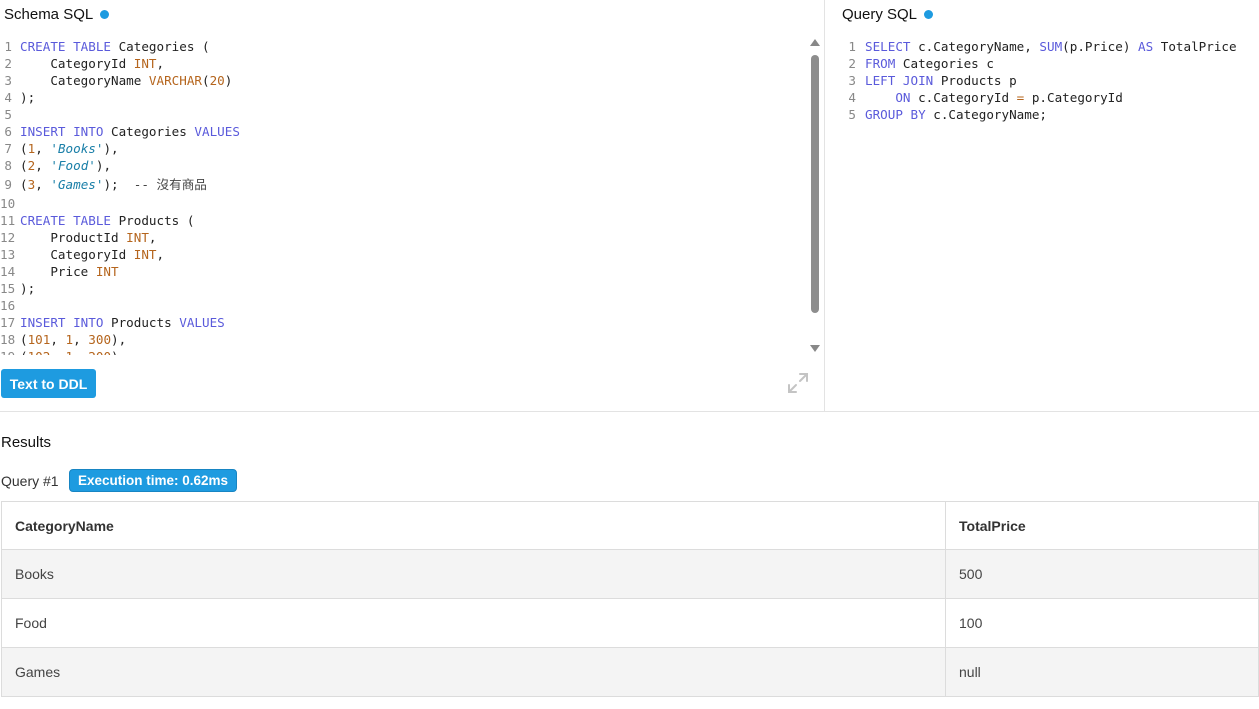 Image resolution: width=1259 pixels, height=709 pixels. What do you see at coordinates (84, 80) in the screenshot?
I see `code-token: CategoryName` at bounding box center [84, 80].